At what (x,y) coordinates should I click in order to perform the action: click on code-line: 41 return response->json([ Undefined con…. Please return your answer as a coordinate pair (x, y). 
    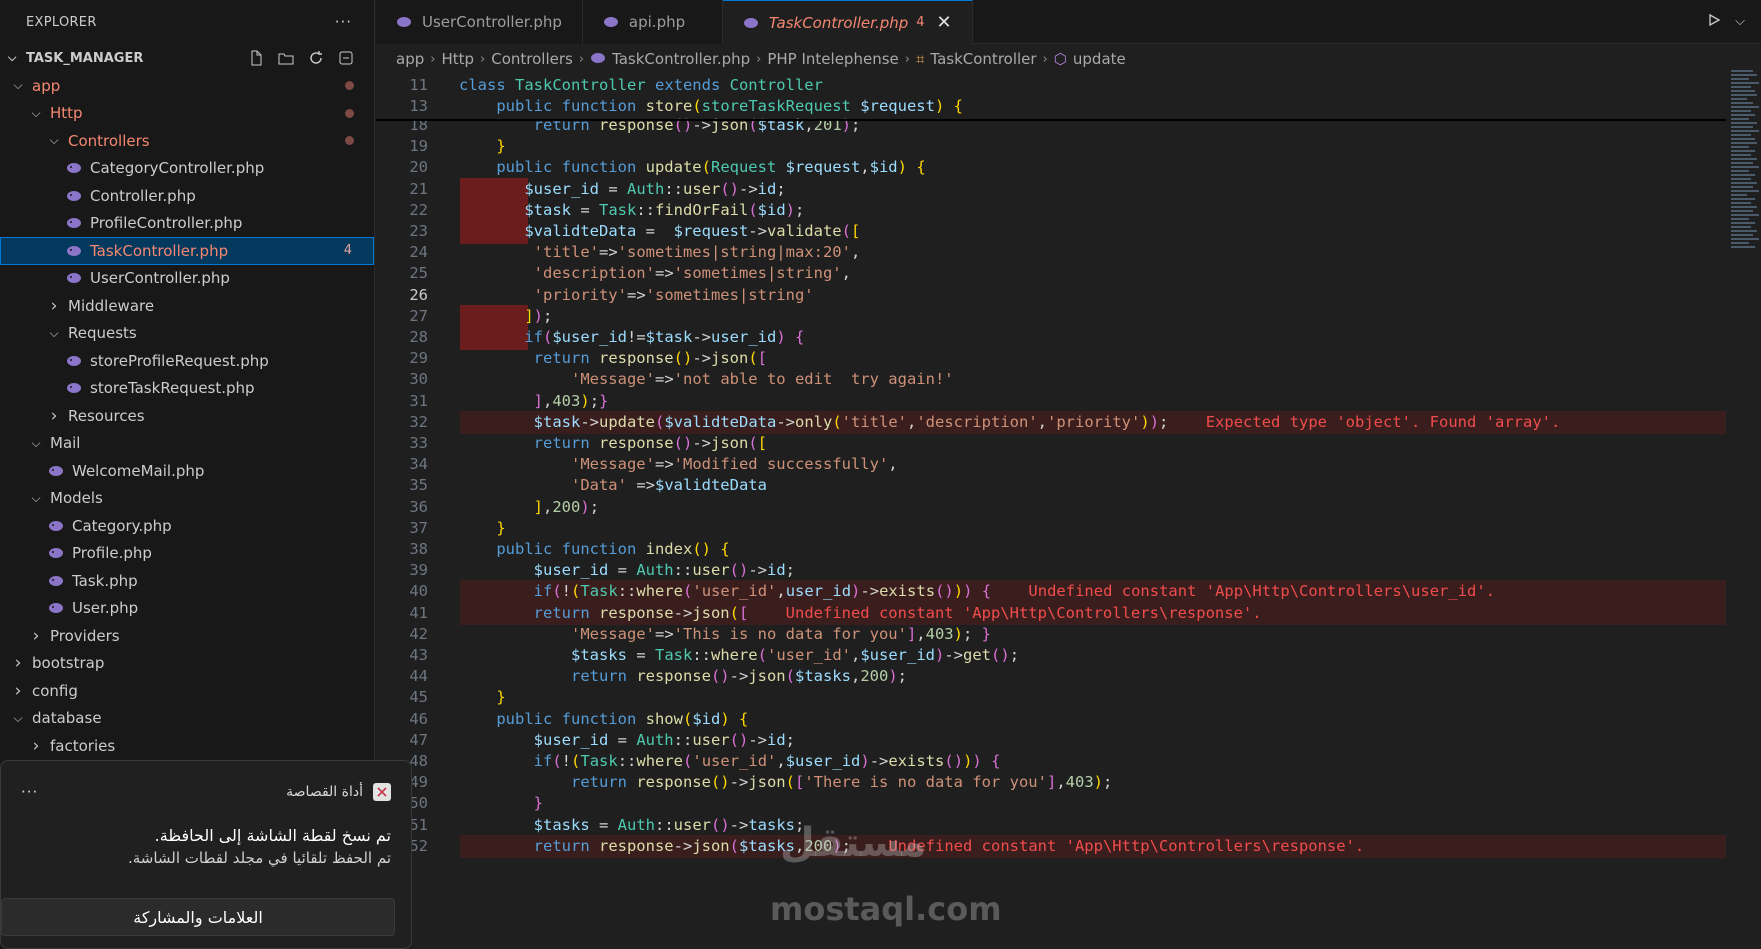
    Looking at the image, I should click on (1051, 613).